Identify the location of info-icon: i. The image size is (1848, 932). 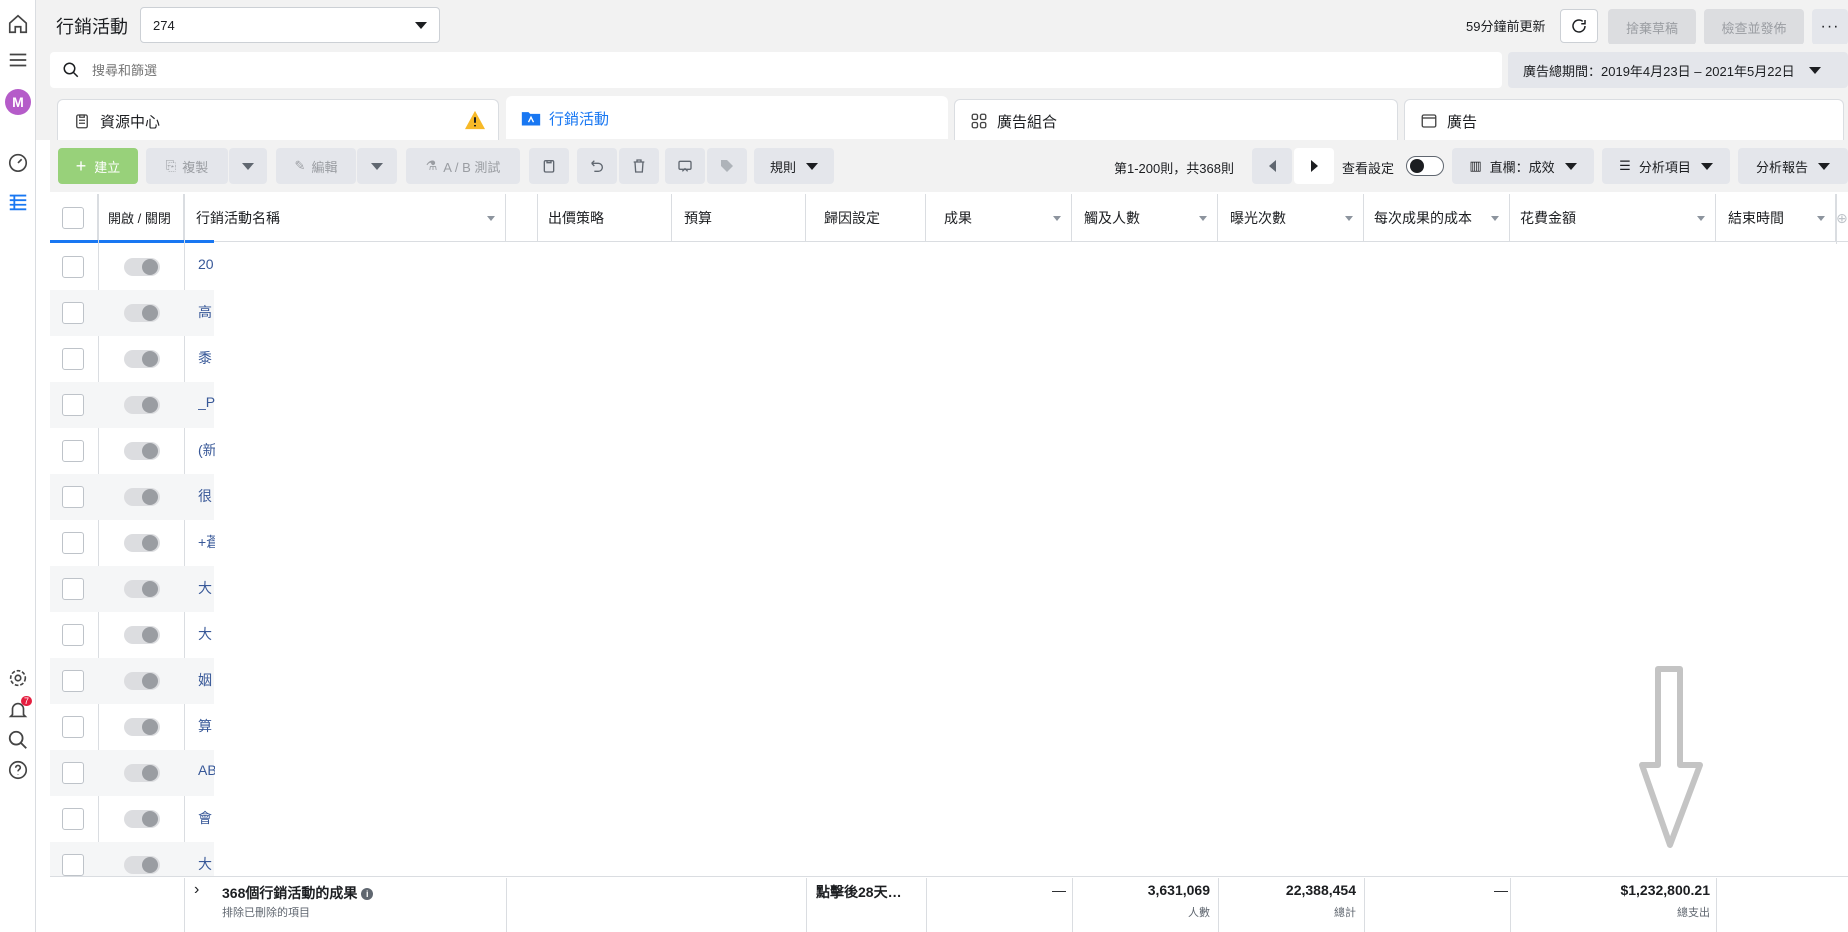
(367, 894).